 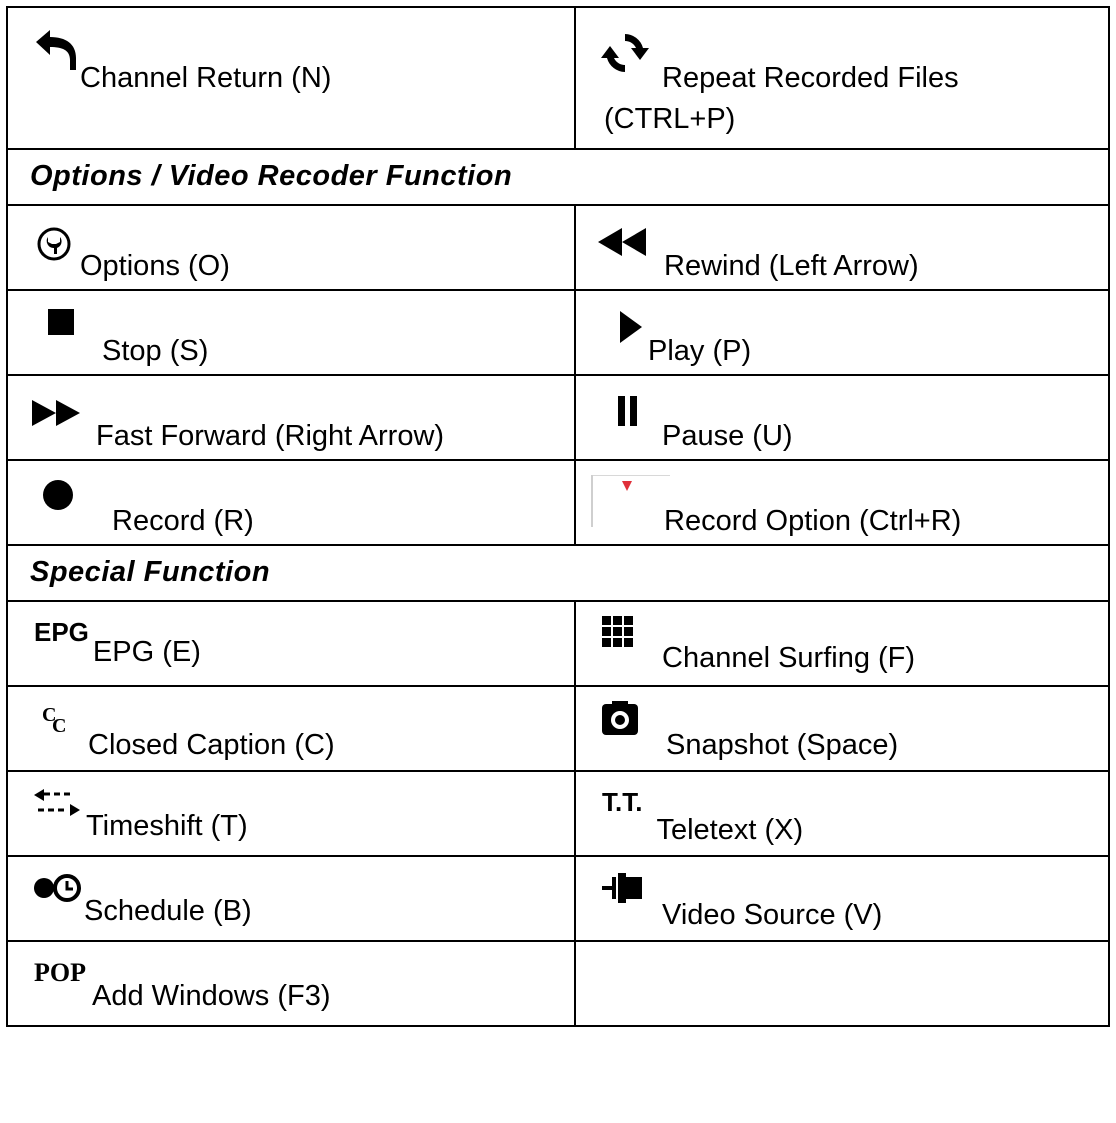 I want to click on cell-schedule: Schedule (B), so click(x=291, y=898).